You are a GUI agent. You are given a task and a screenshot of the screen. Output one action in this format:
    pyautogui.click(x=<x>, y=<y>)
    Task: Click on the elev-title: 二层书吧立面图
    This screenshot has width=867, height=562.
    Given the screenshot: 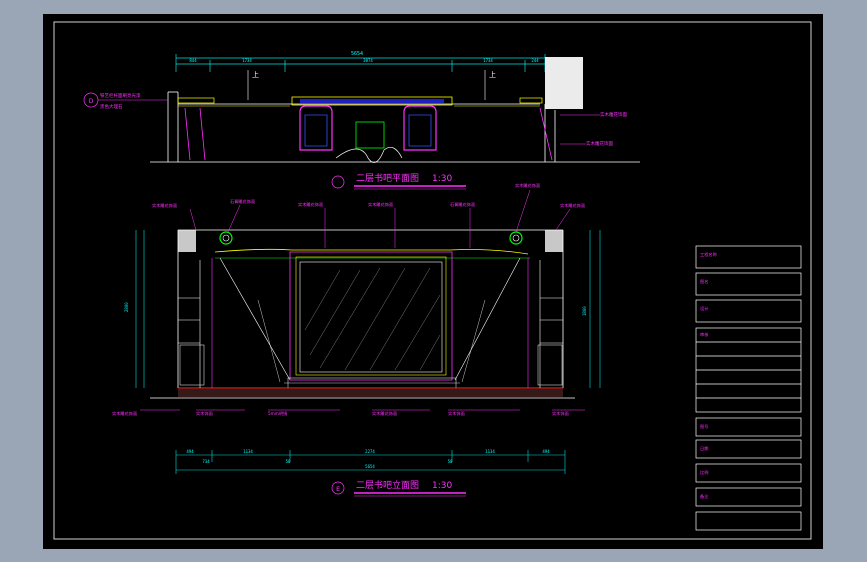 What is the action you would take?
    pyautogui.click(x=387, y=485)
    